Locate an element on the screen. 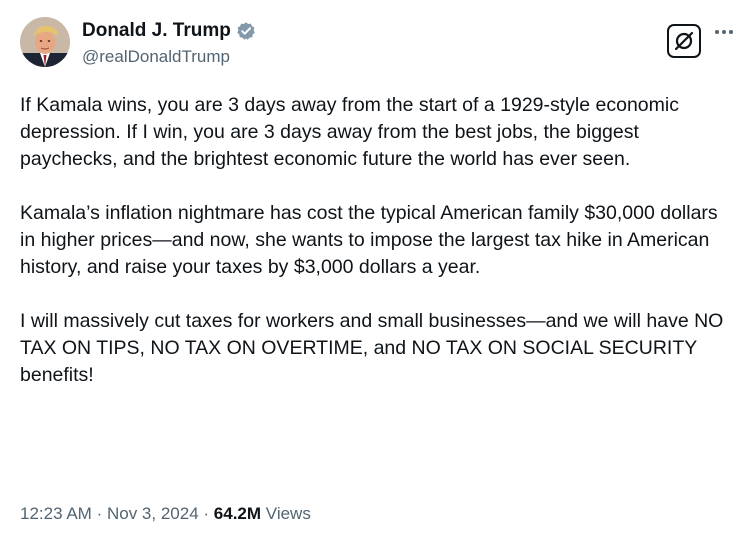 The image size is (748, 534). verified-badge-icon is located at coordinates (246, 31).